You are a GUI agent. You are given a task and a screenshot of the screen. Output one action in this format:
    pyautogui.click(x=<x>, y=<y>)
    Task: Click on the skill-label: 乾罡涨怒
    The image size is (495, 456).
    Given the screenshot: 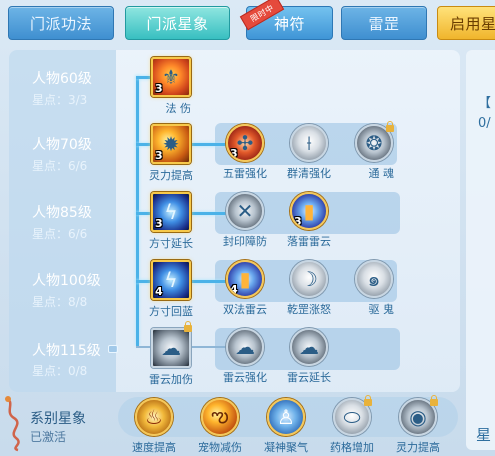 What is the action you would take?
    pyautogui.click(x=309, y=309)
    